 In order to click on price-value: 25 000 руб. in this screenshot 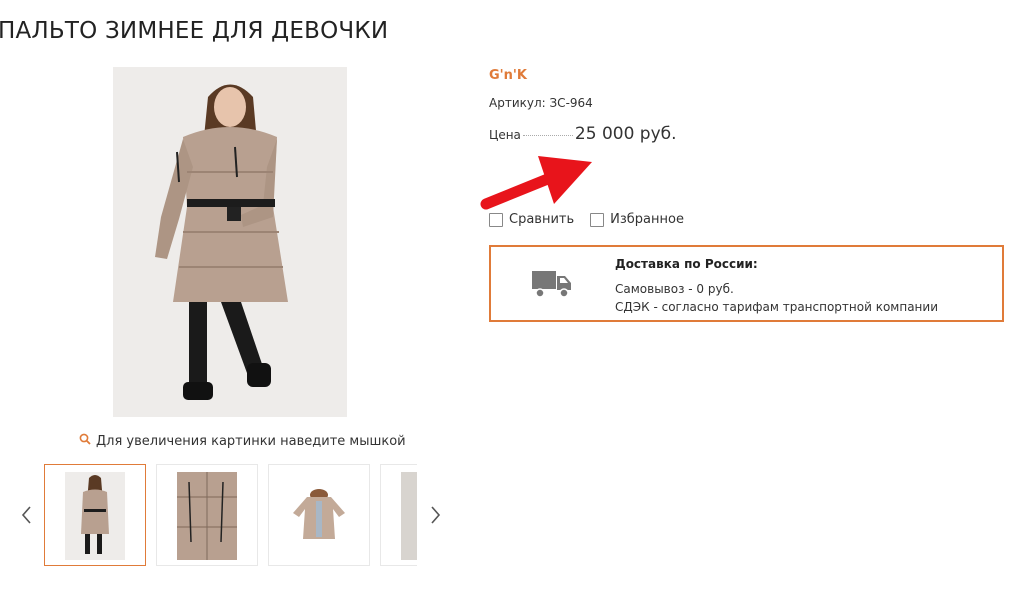, I will do `click(625, 134)`.